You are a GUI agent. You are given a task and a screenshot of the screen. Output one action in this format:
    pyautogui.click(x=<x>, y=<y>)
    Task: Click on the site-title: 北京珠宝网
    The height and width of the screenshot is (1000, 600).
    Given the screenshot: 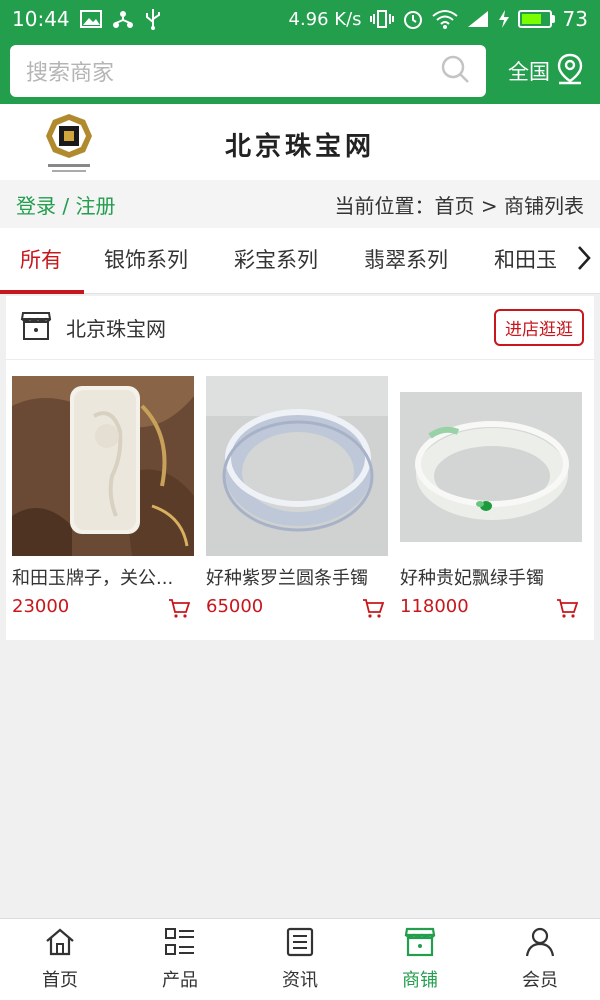 What is the action you would take?
    pyautogui.click(x=299, y=147)
    